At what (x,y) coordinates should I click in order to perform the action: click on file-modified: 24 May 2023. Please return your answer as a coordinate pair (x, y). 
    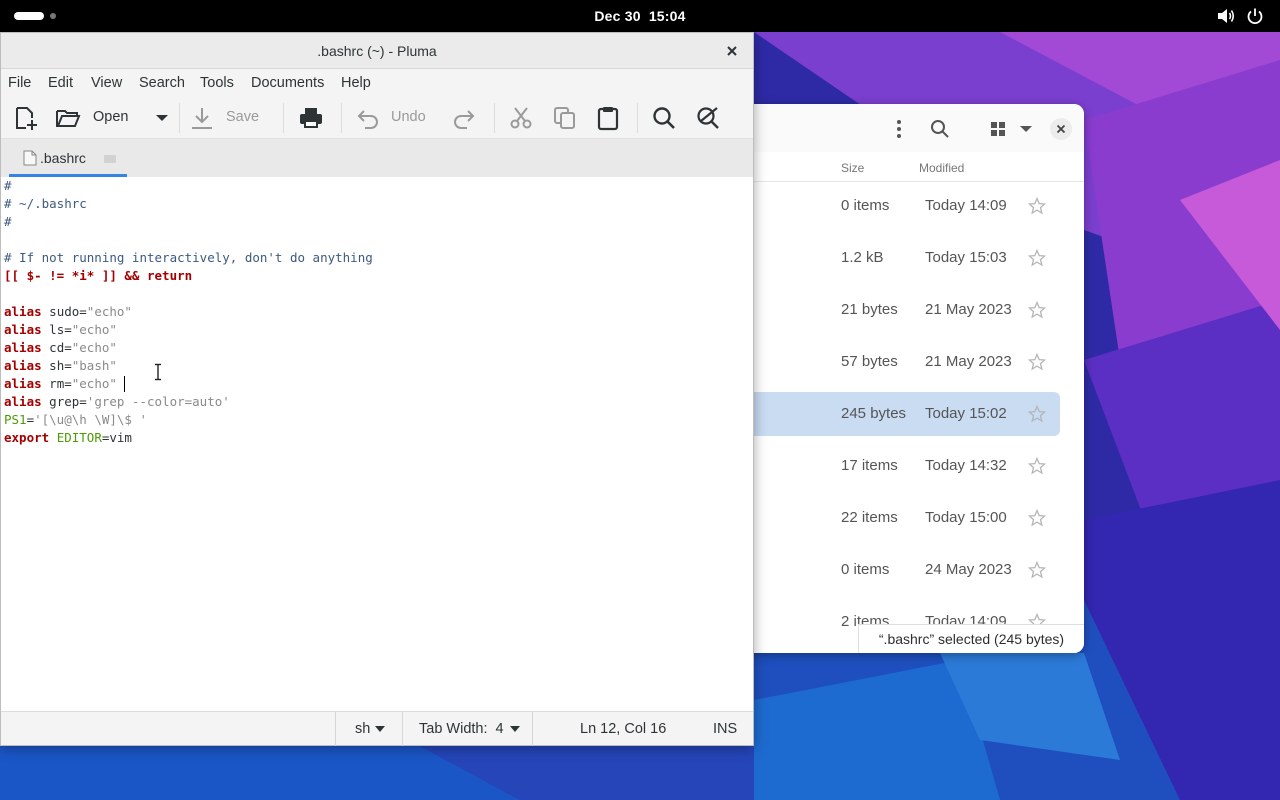
    Looking at the image, I should click on (968, 569).